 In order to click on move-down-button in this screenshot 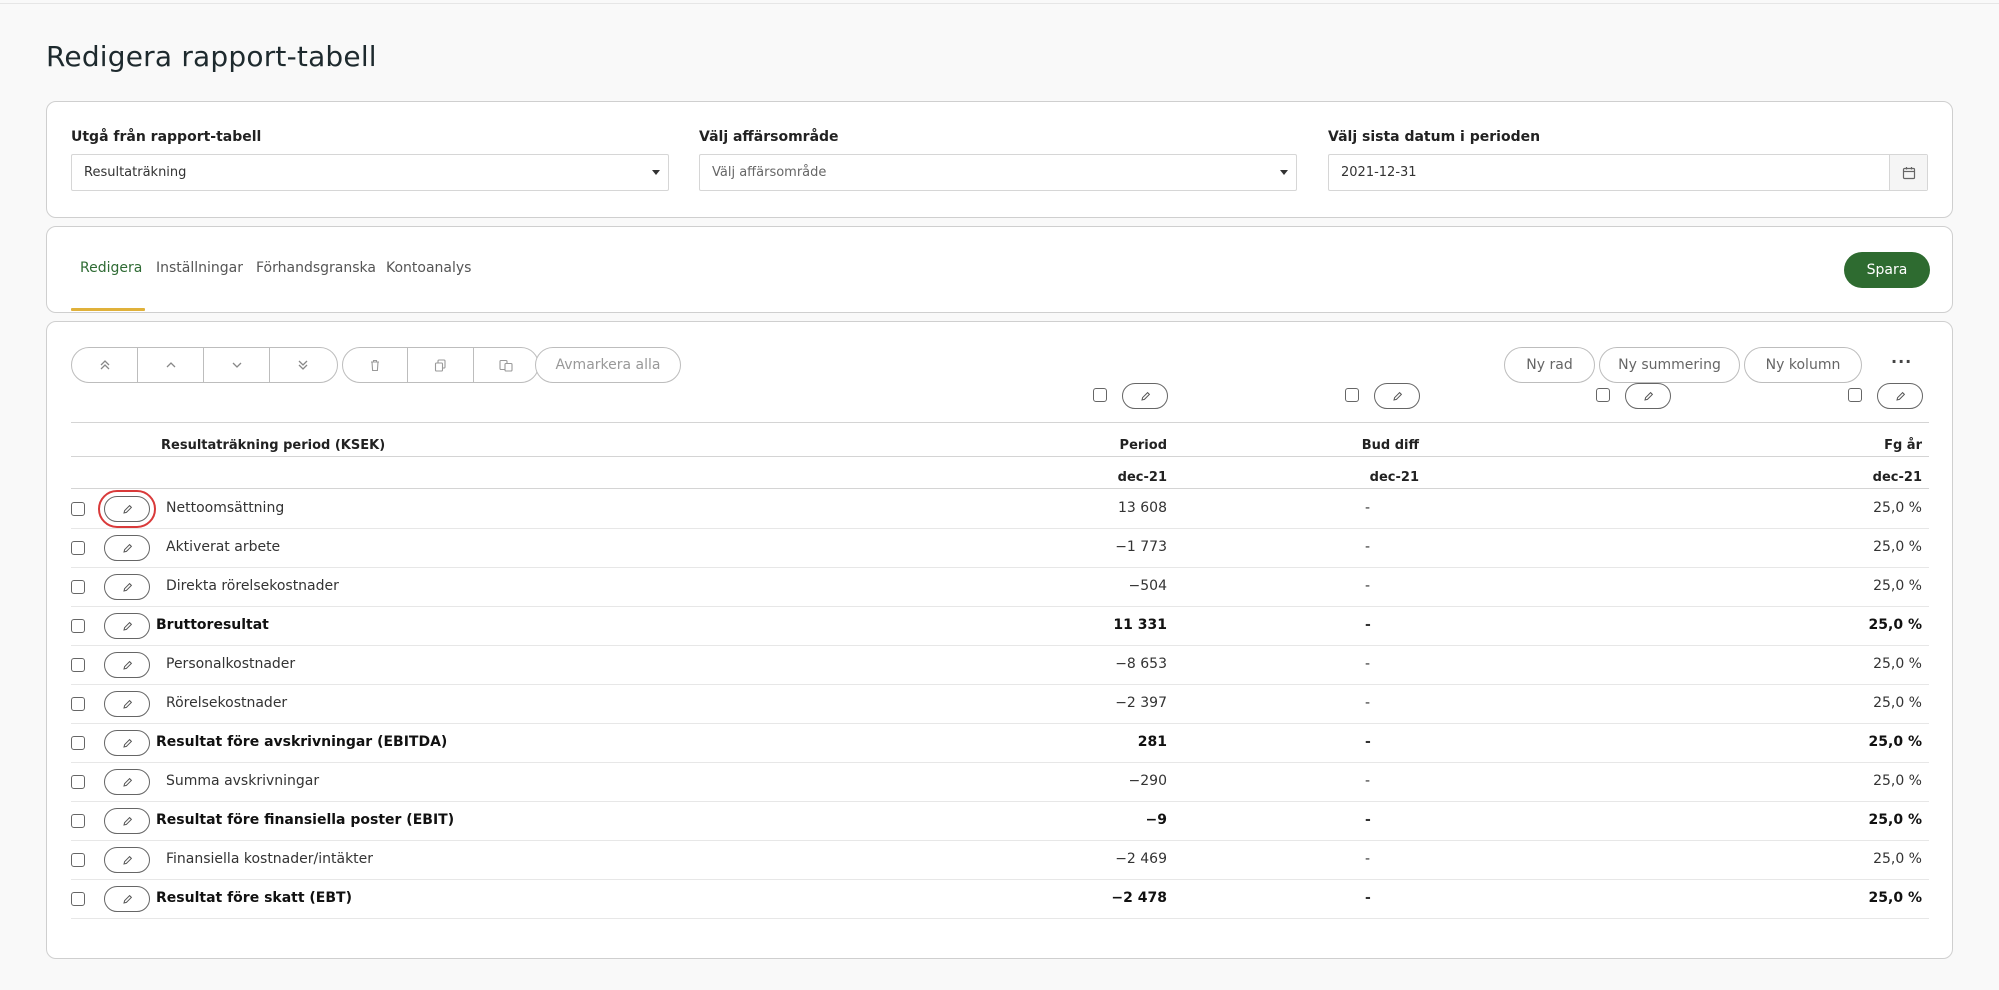, I will do `click(237, 365)`.